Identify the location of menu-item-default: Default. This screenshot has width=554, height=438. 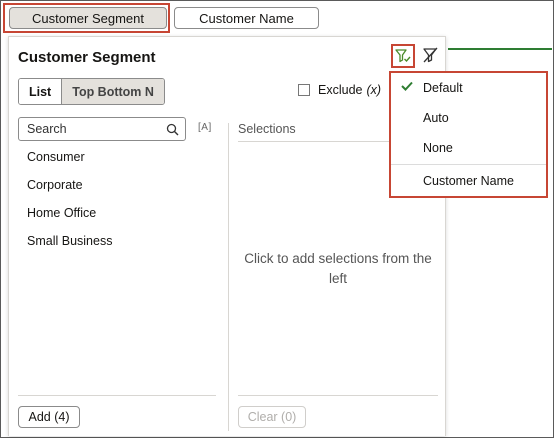
(443, 88).